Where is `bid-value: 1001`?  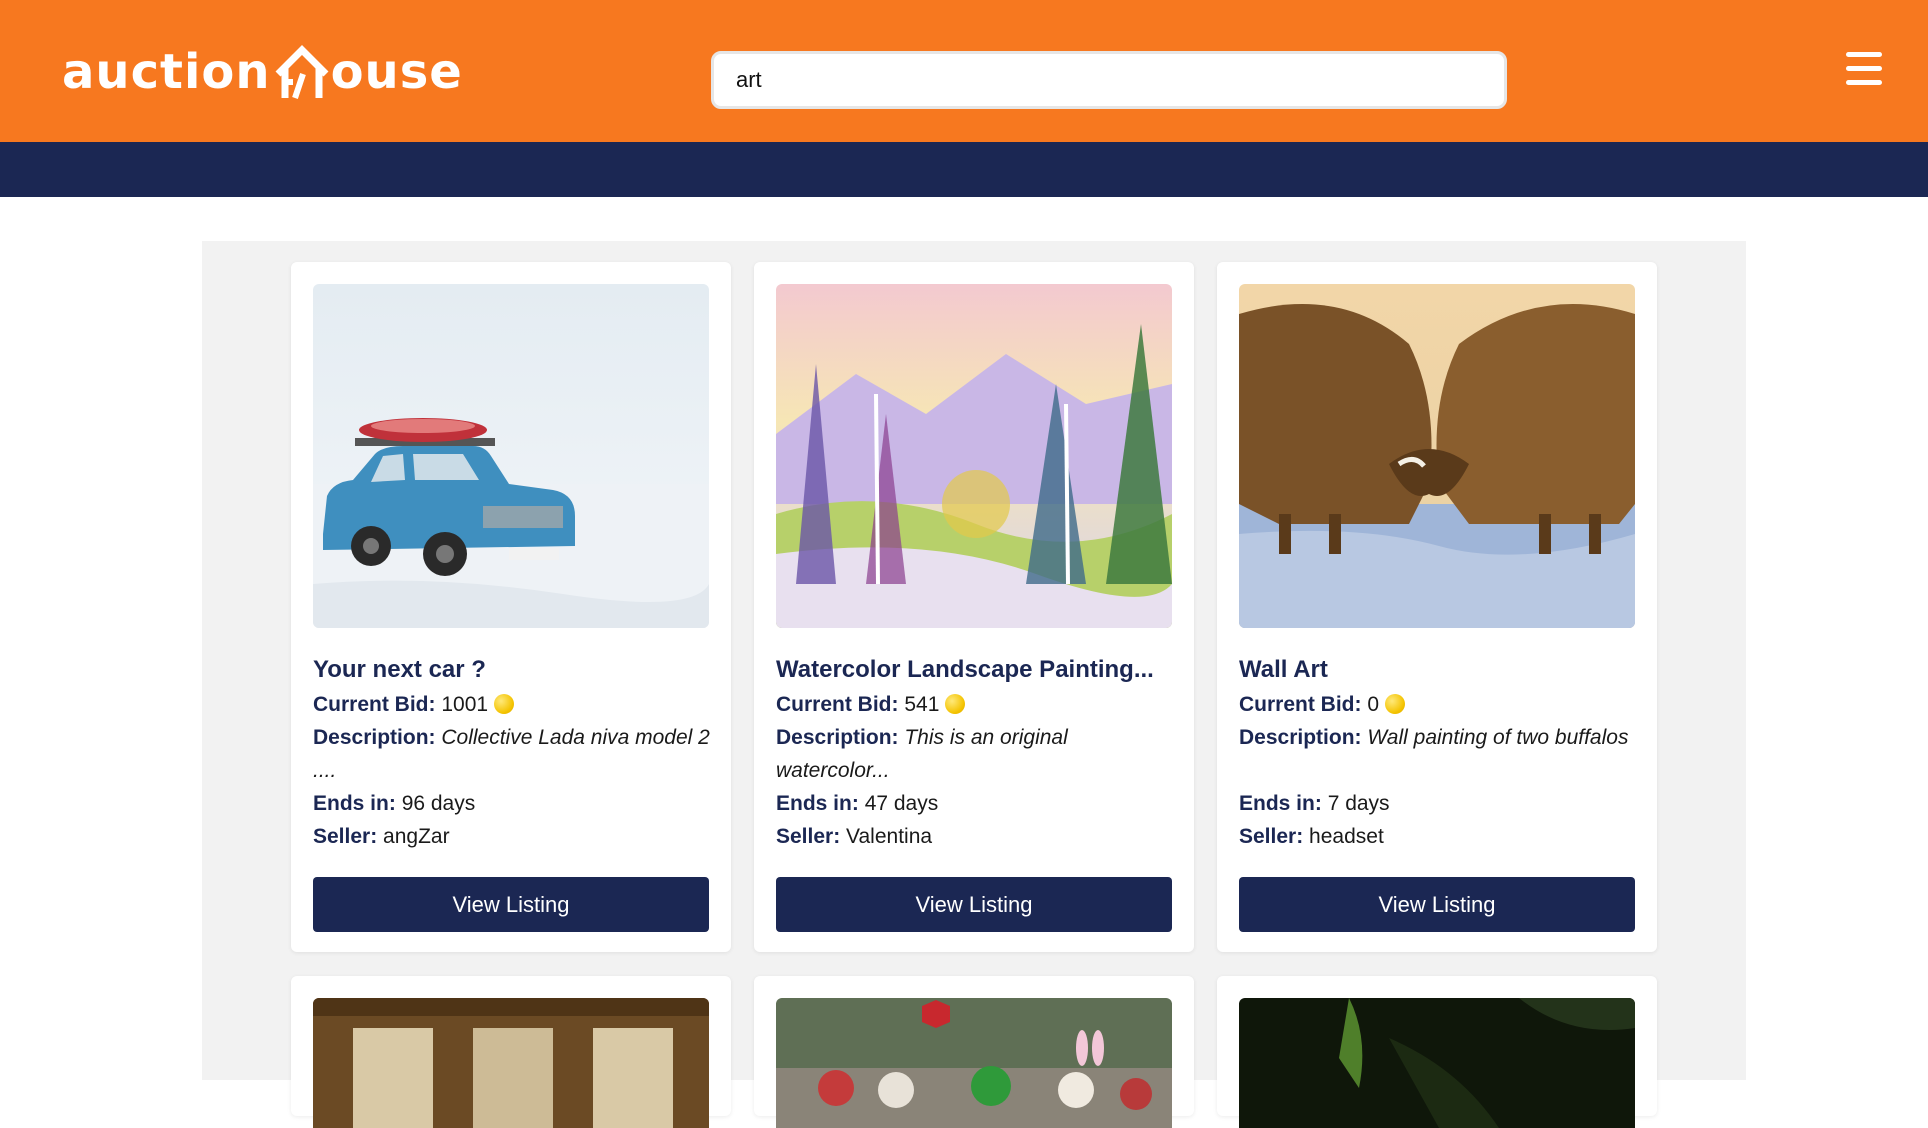
bid-value: 1001 is located at coordinates (465, 704).